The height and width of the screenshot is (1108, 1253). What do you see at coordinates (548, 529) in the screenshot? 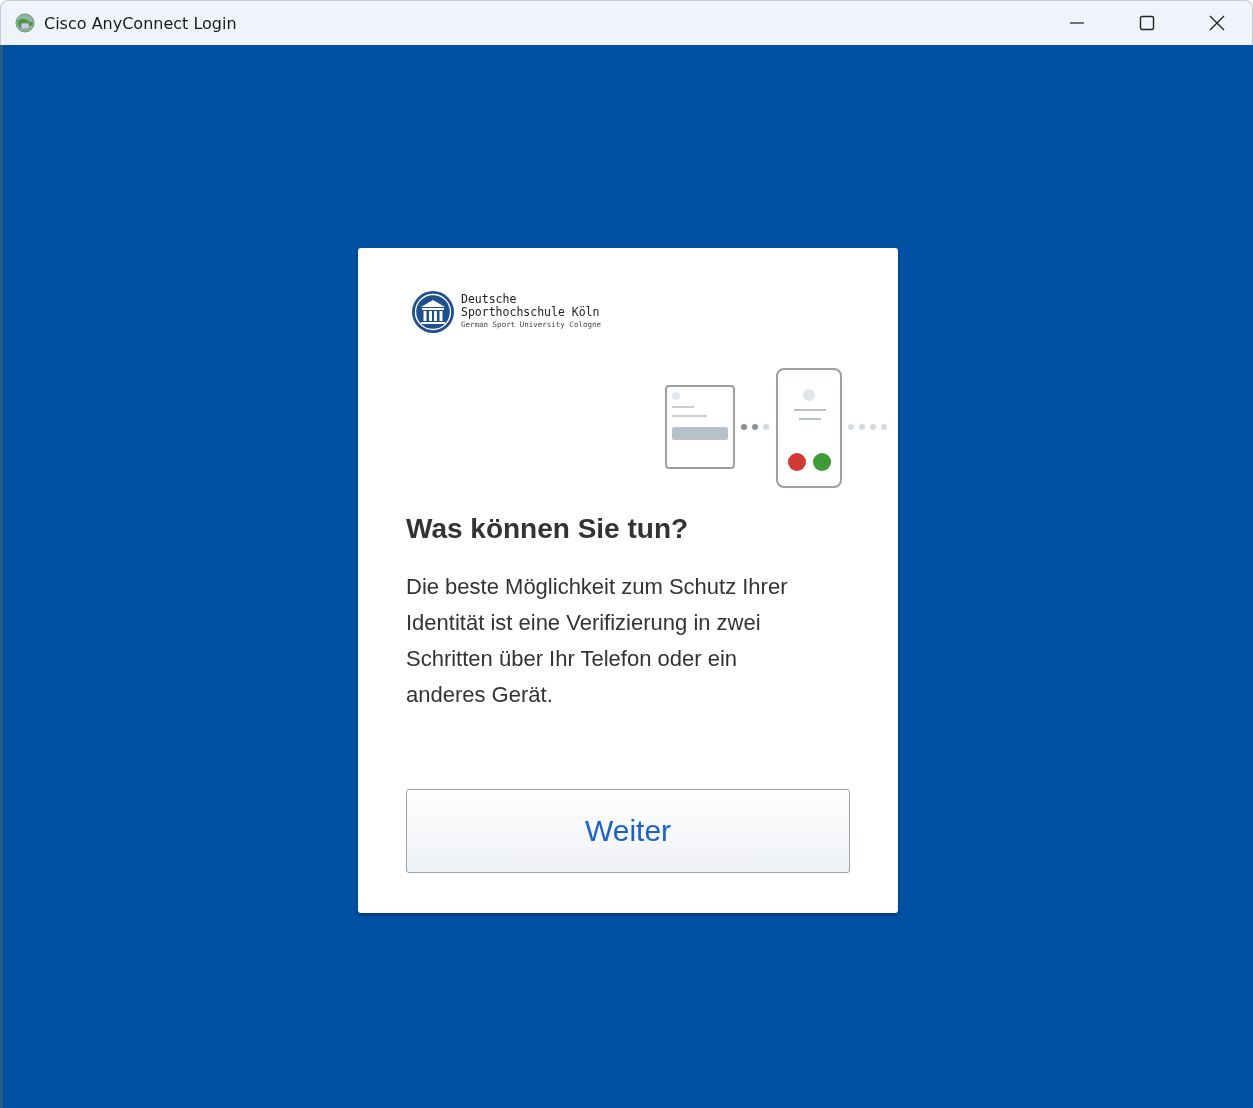
I see `heading: Was können Sie tun?` at bounding box center [548, 529].